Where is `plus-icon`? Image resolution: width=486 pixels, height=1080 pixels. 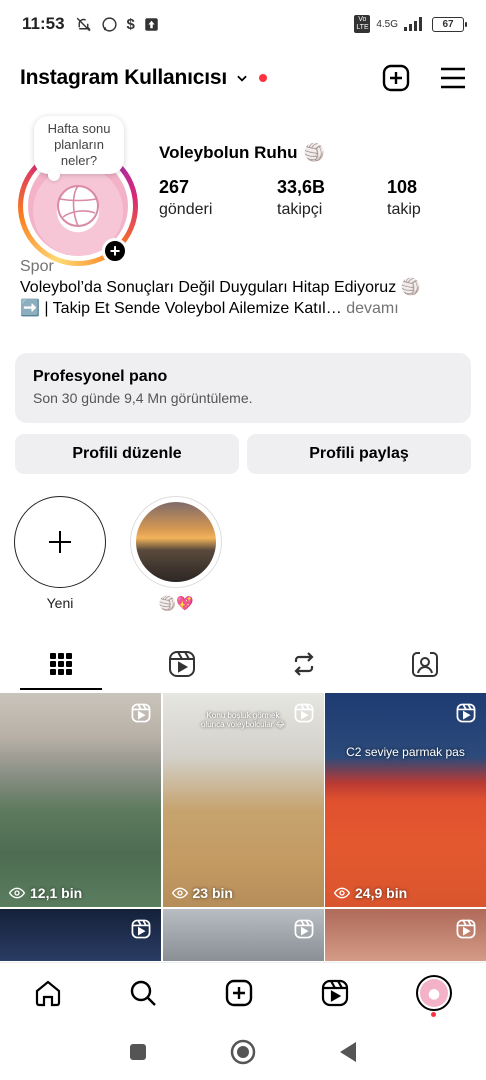
plus-icon is located at coordinates (60, 542).